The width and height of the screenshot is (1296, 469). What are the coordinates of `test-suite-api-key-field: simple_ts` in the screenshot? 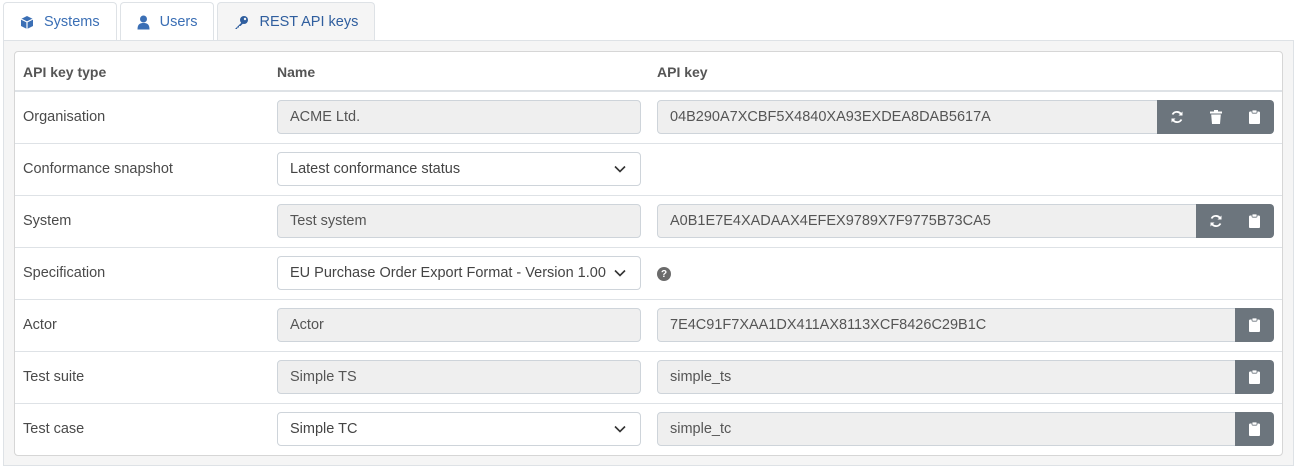 It's located at (946, 377).